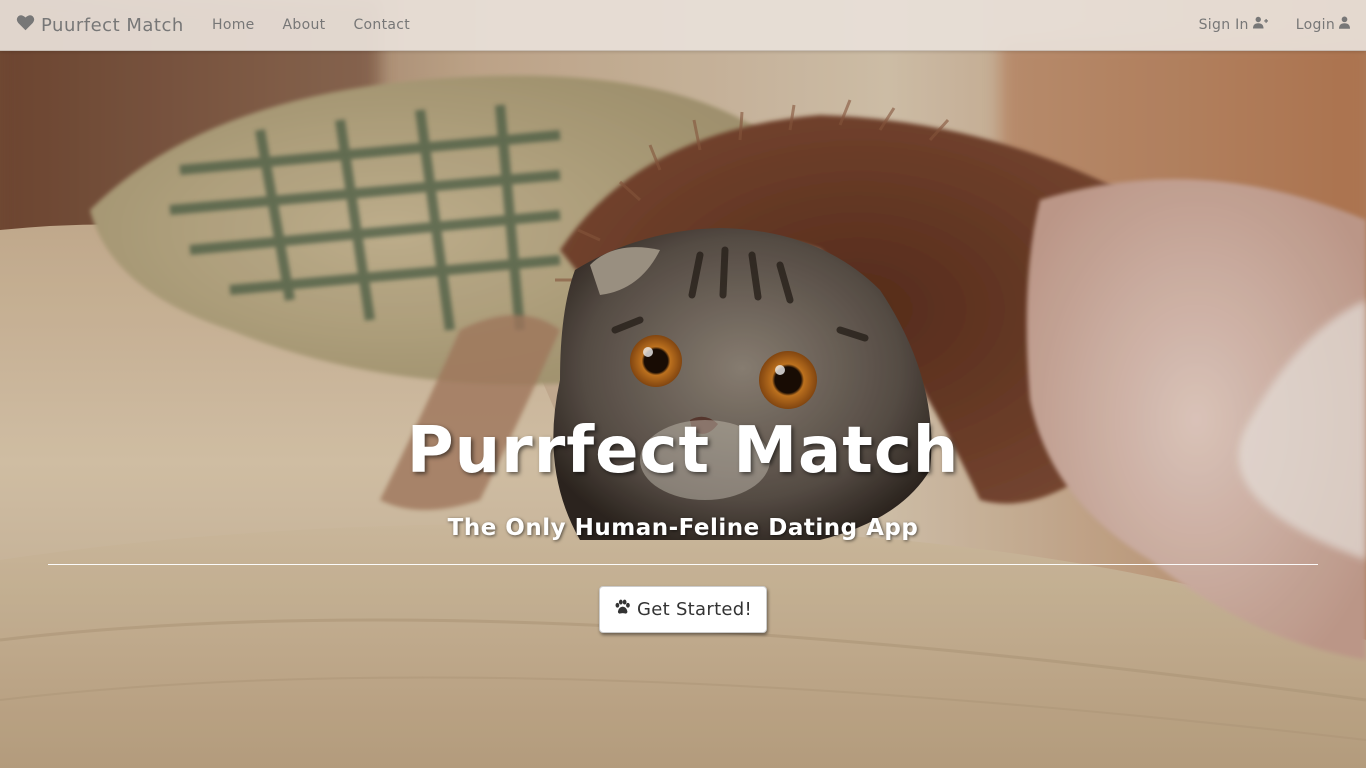 The width and height of the screenshot is (1366, 768). What do you see at coordinates (1315, 25) in the screenshot?
I see `login-label: Login` at bounding box center [1315, 25].